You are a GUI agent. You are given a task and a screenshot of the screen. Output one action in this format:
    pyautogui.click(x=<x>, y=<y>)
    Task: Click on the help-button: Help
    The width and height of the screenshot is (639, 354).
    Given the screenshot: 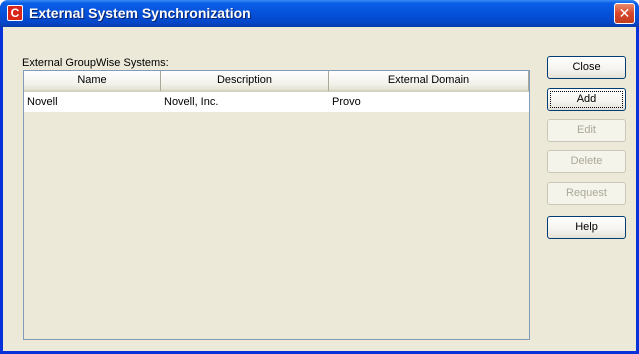 What is the action you would take?
    pyautogui.click(x=586, y=227)
    